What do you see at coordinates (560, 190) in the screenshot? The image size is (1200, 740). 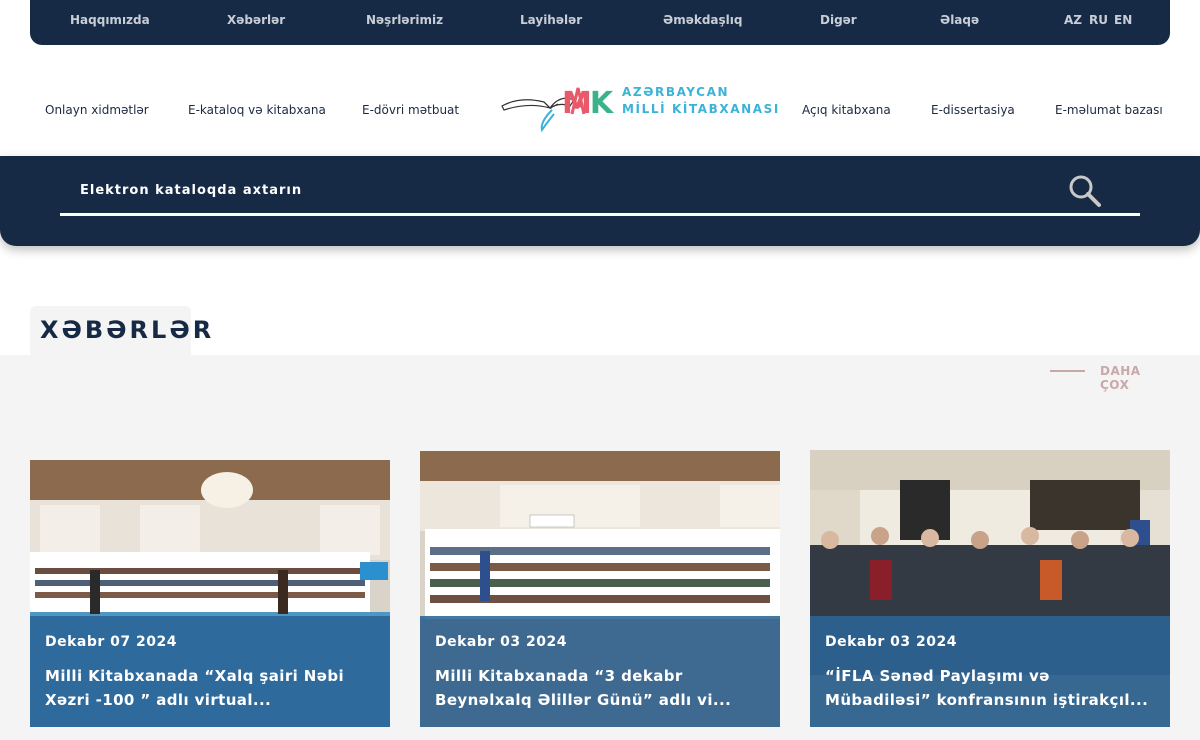 I see `catalog-search-input` at bounding box center [560, 190].